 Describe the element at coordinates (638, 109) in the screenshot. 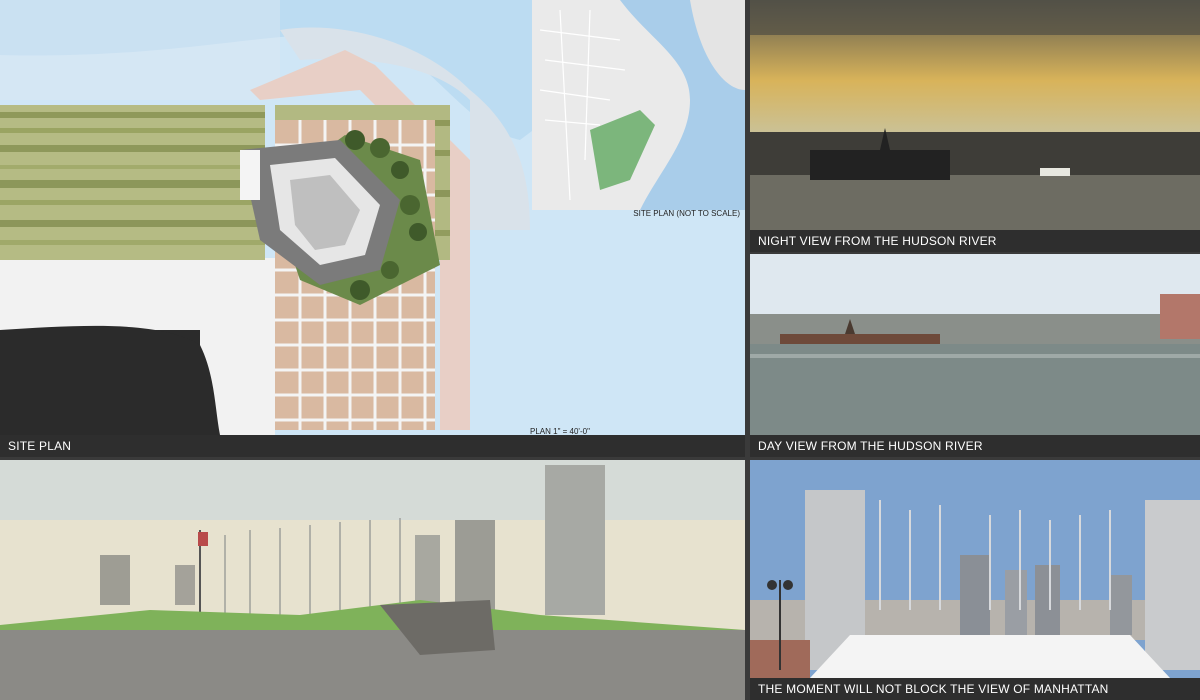

I see `inset-map: SITE PLAN (NOT TO SCALE)` at that location.